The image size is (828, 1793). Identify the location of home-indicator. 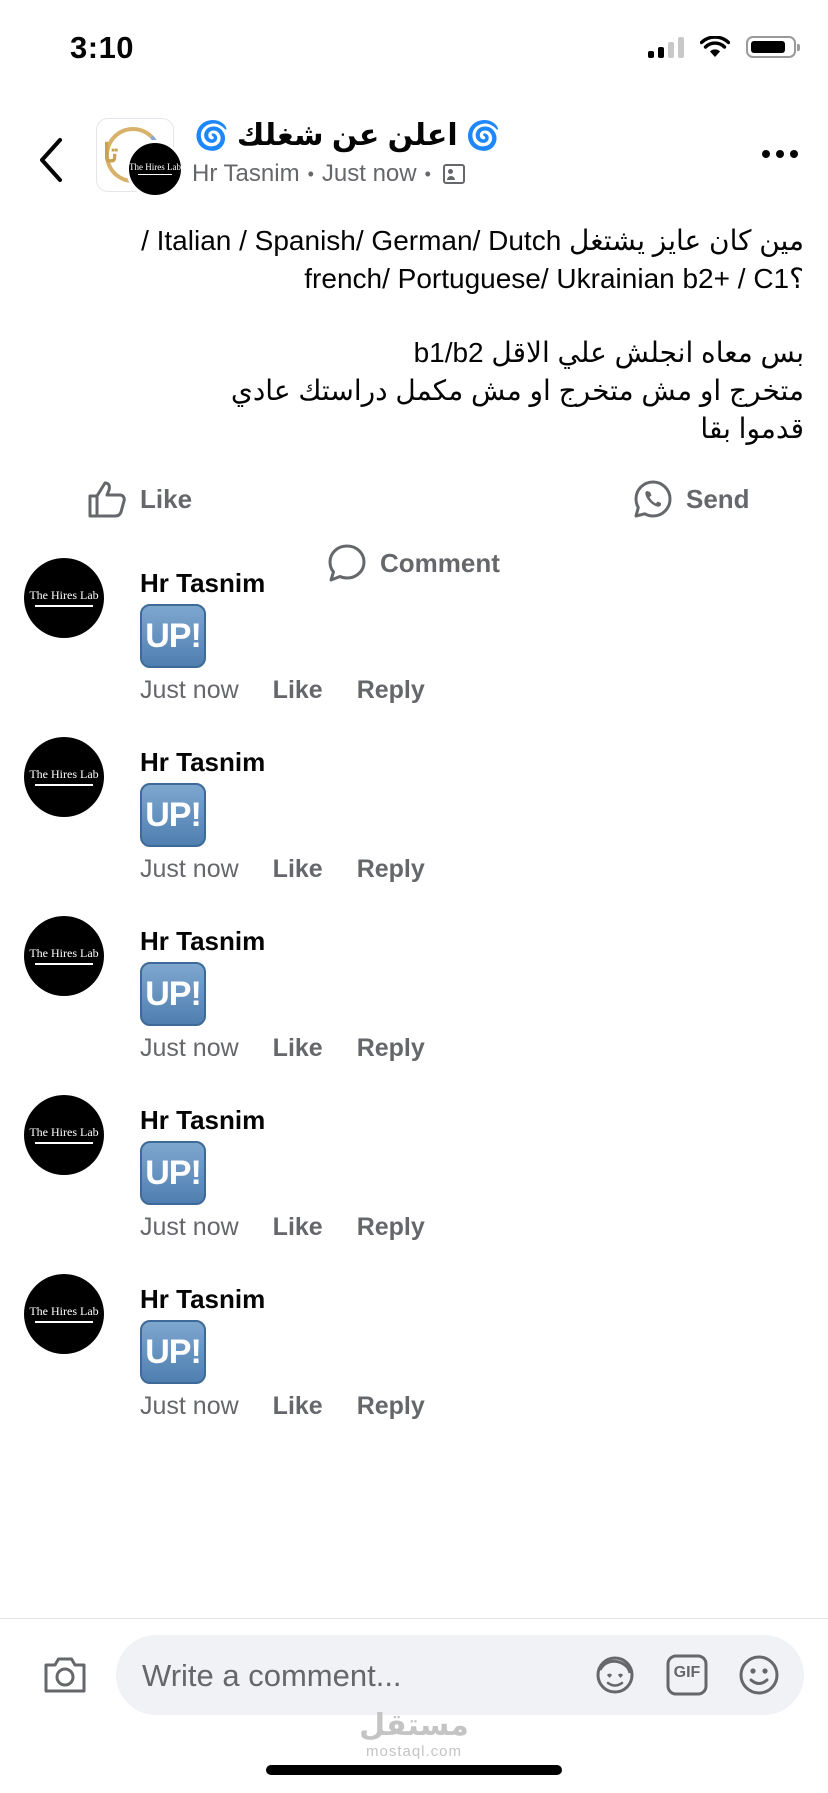
(414, 1770).